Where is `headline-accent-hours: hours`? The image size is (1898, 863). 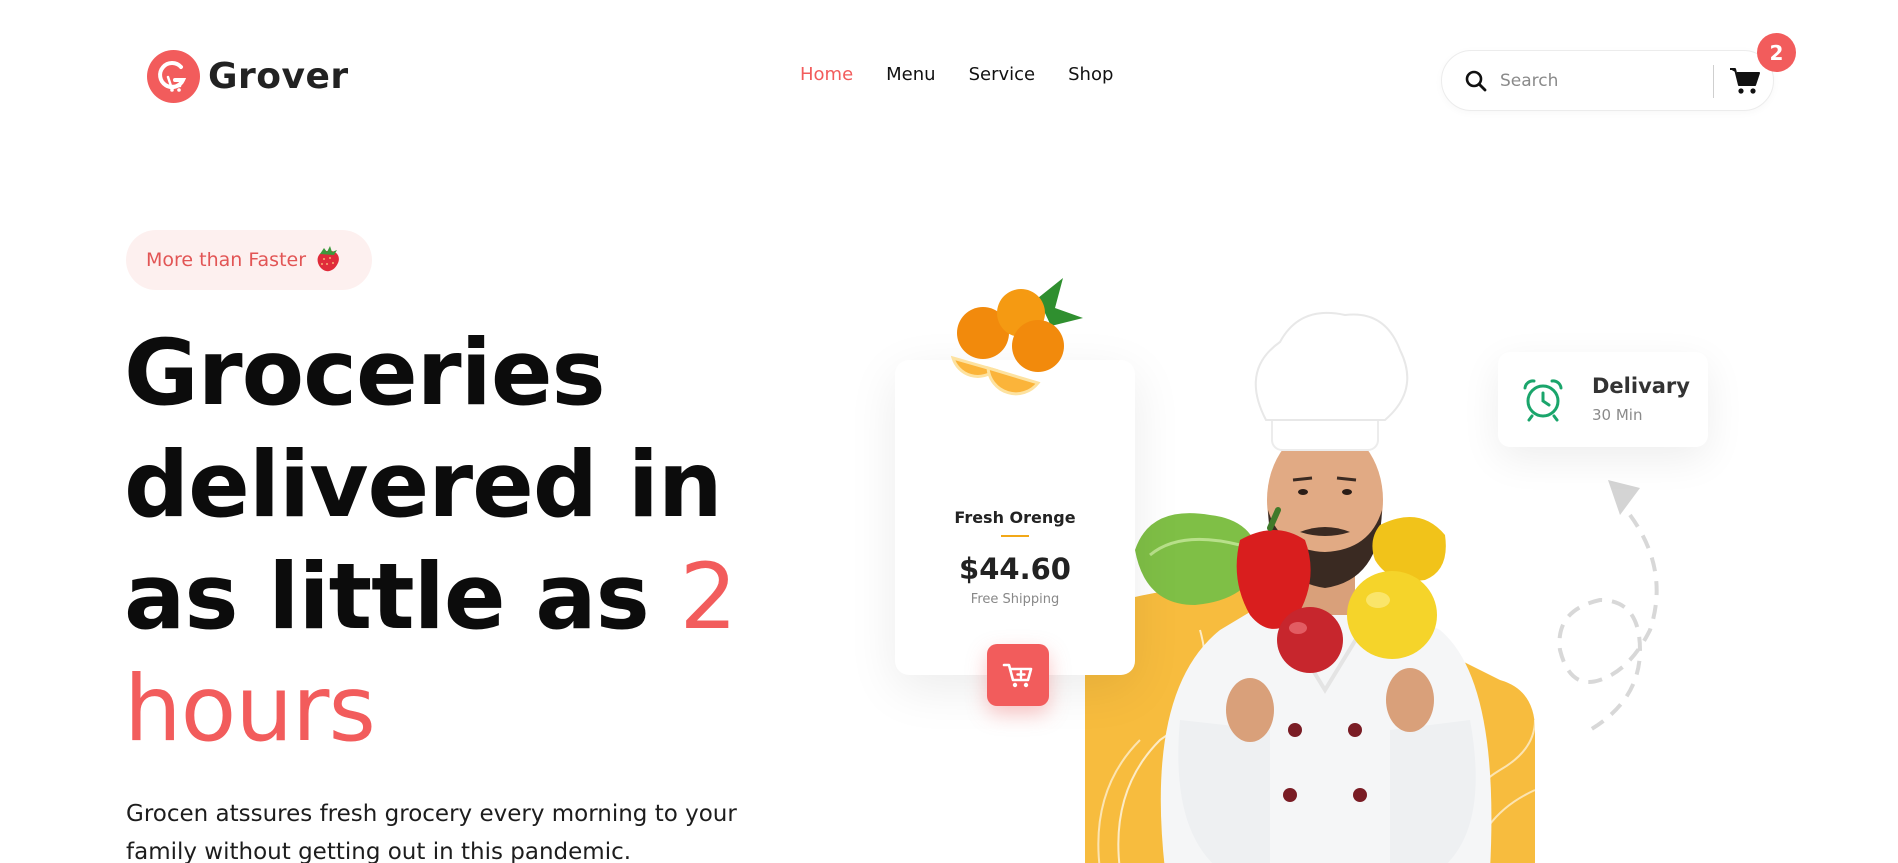
headline-accent-hours: hours is located at coordinates (250, 709).